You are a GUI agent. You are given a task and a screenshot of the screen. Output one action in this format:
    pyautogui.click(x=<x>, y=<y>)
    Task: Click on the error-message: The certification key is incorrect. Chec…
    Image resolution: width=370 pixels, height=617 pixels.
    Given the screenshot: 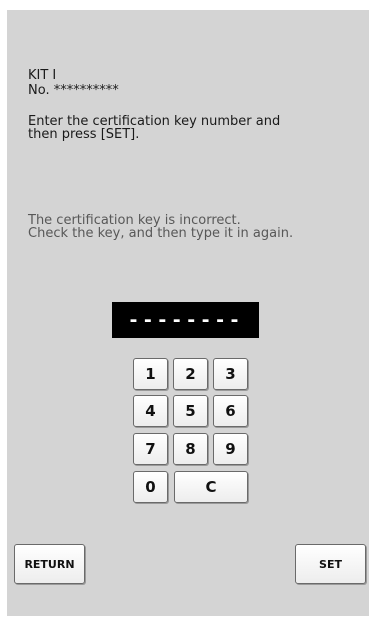 What is the action you would take?
    pyautogui.click(x=161, y=227)
    